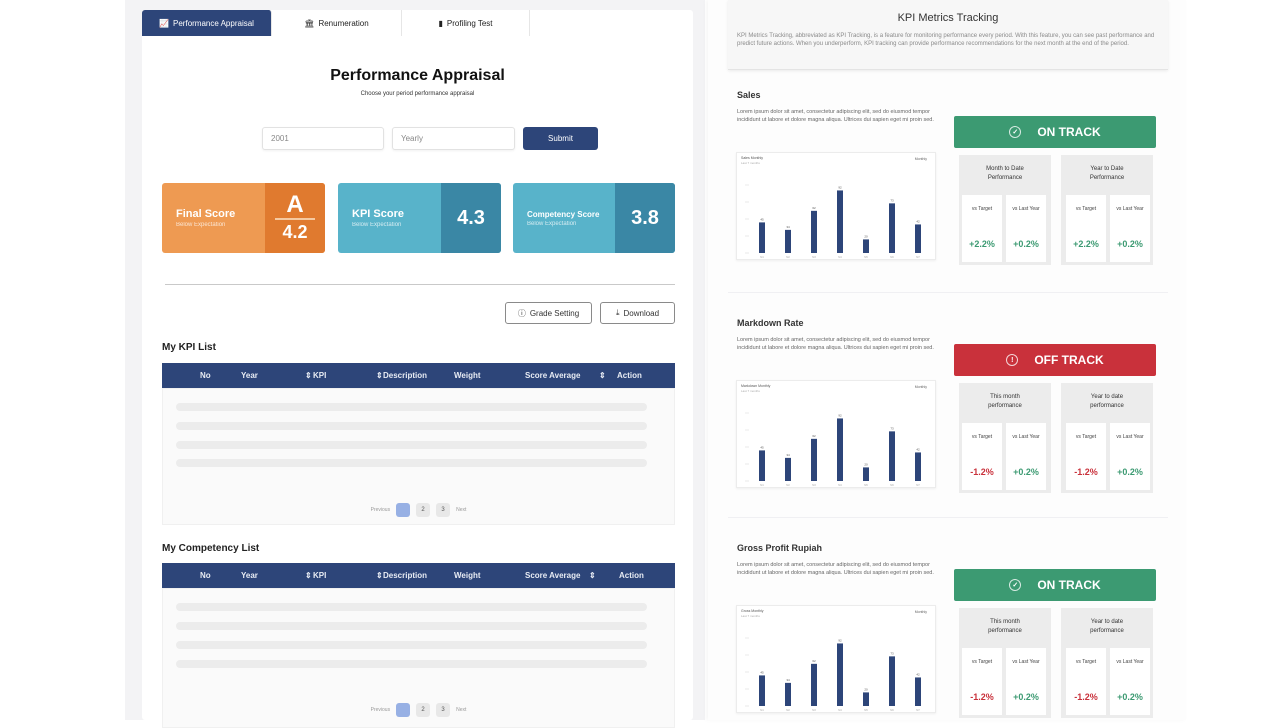 The width and height of the screenshot is (1280, 728). What do you see at coordinates (840, 415) in the screenshot?
I see `bar-value-label: 92` at bounding box center [840, 415].